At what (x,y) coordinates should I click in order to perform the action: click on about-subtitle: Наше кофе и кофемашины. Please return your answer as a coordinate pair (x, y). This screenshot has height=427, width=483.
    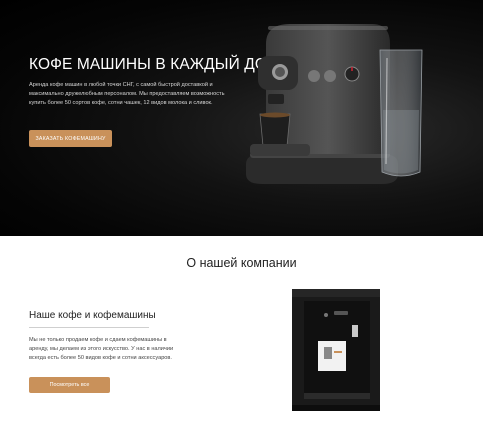
    Looking at the image, I should click on (92, 315).